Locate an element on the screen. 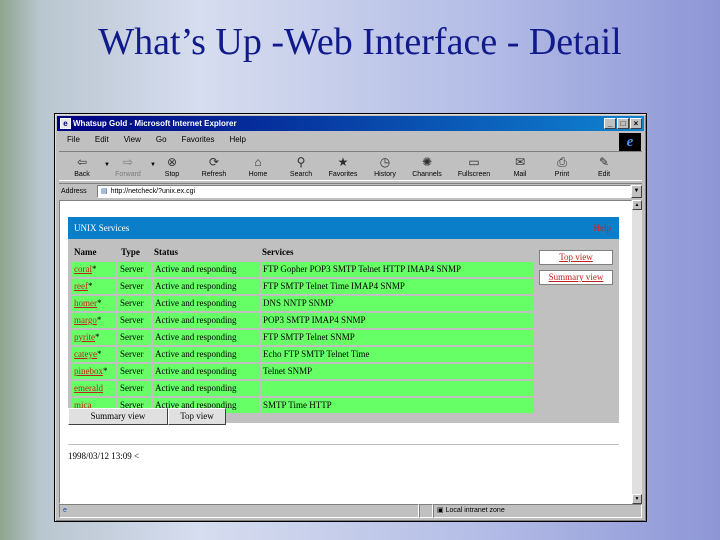 The height and width of the screenshot is (540, 720). menu-go: Go is located at coordinates (161, 140).